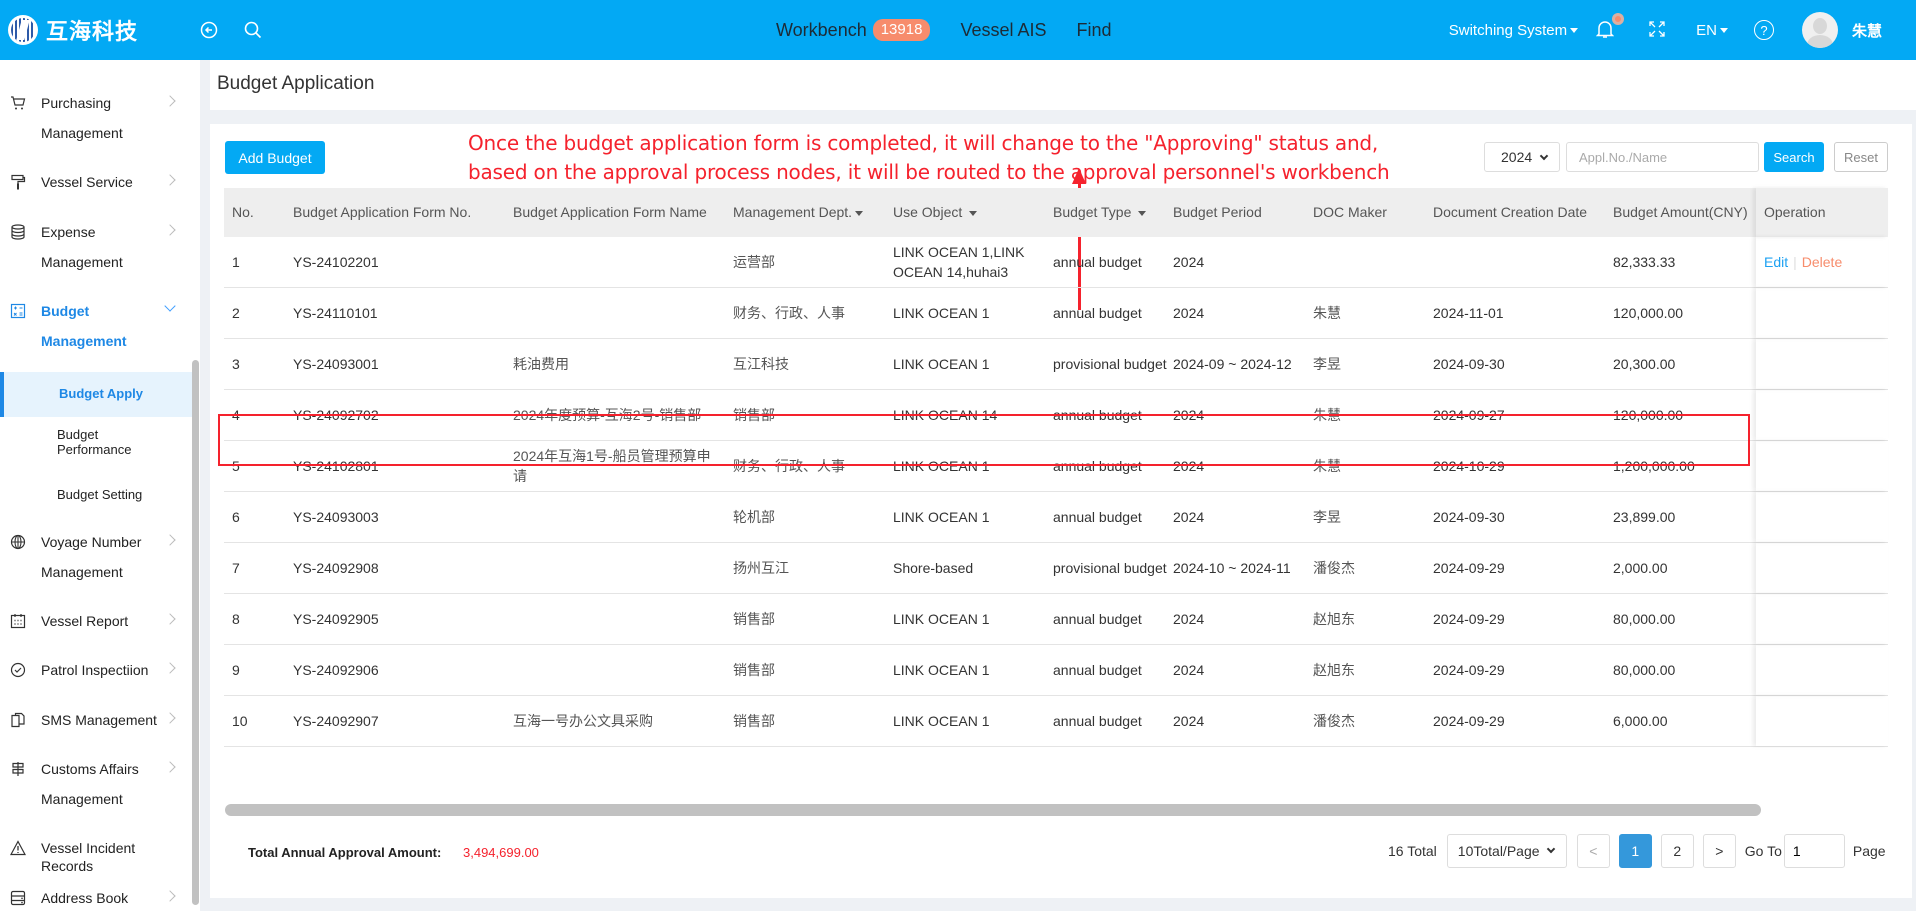 This screenshot has height=911, width=1916. Describe the element at coordinates (275, 157) in the screenshot. I see `add-budget-button: Add Budget` at that location.